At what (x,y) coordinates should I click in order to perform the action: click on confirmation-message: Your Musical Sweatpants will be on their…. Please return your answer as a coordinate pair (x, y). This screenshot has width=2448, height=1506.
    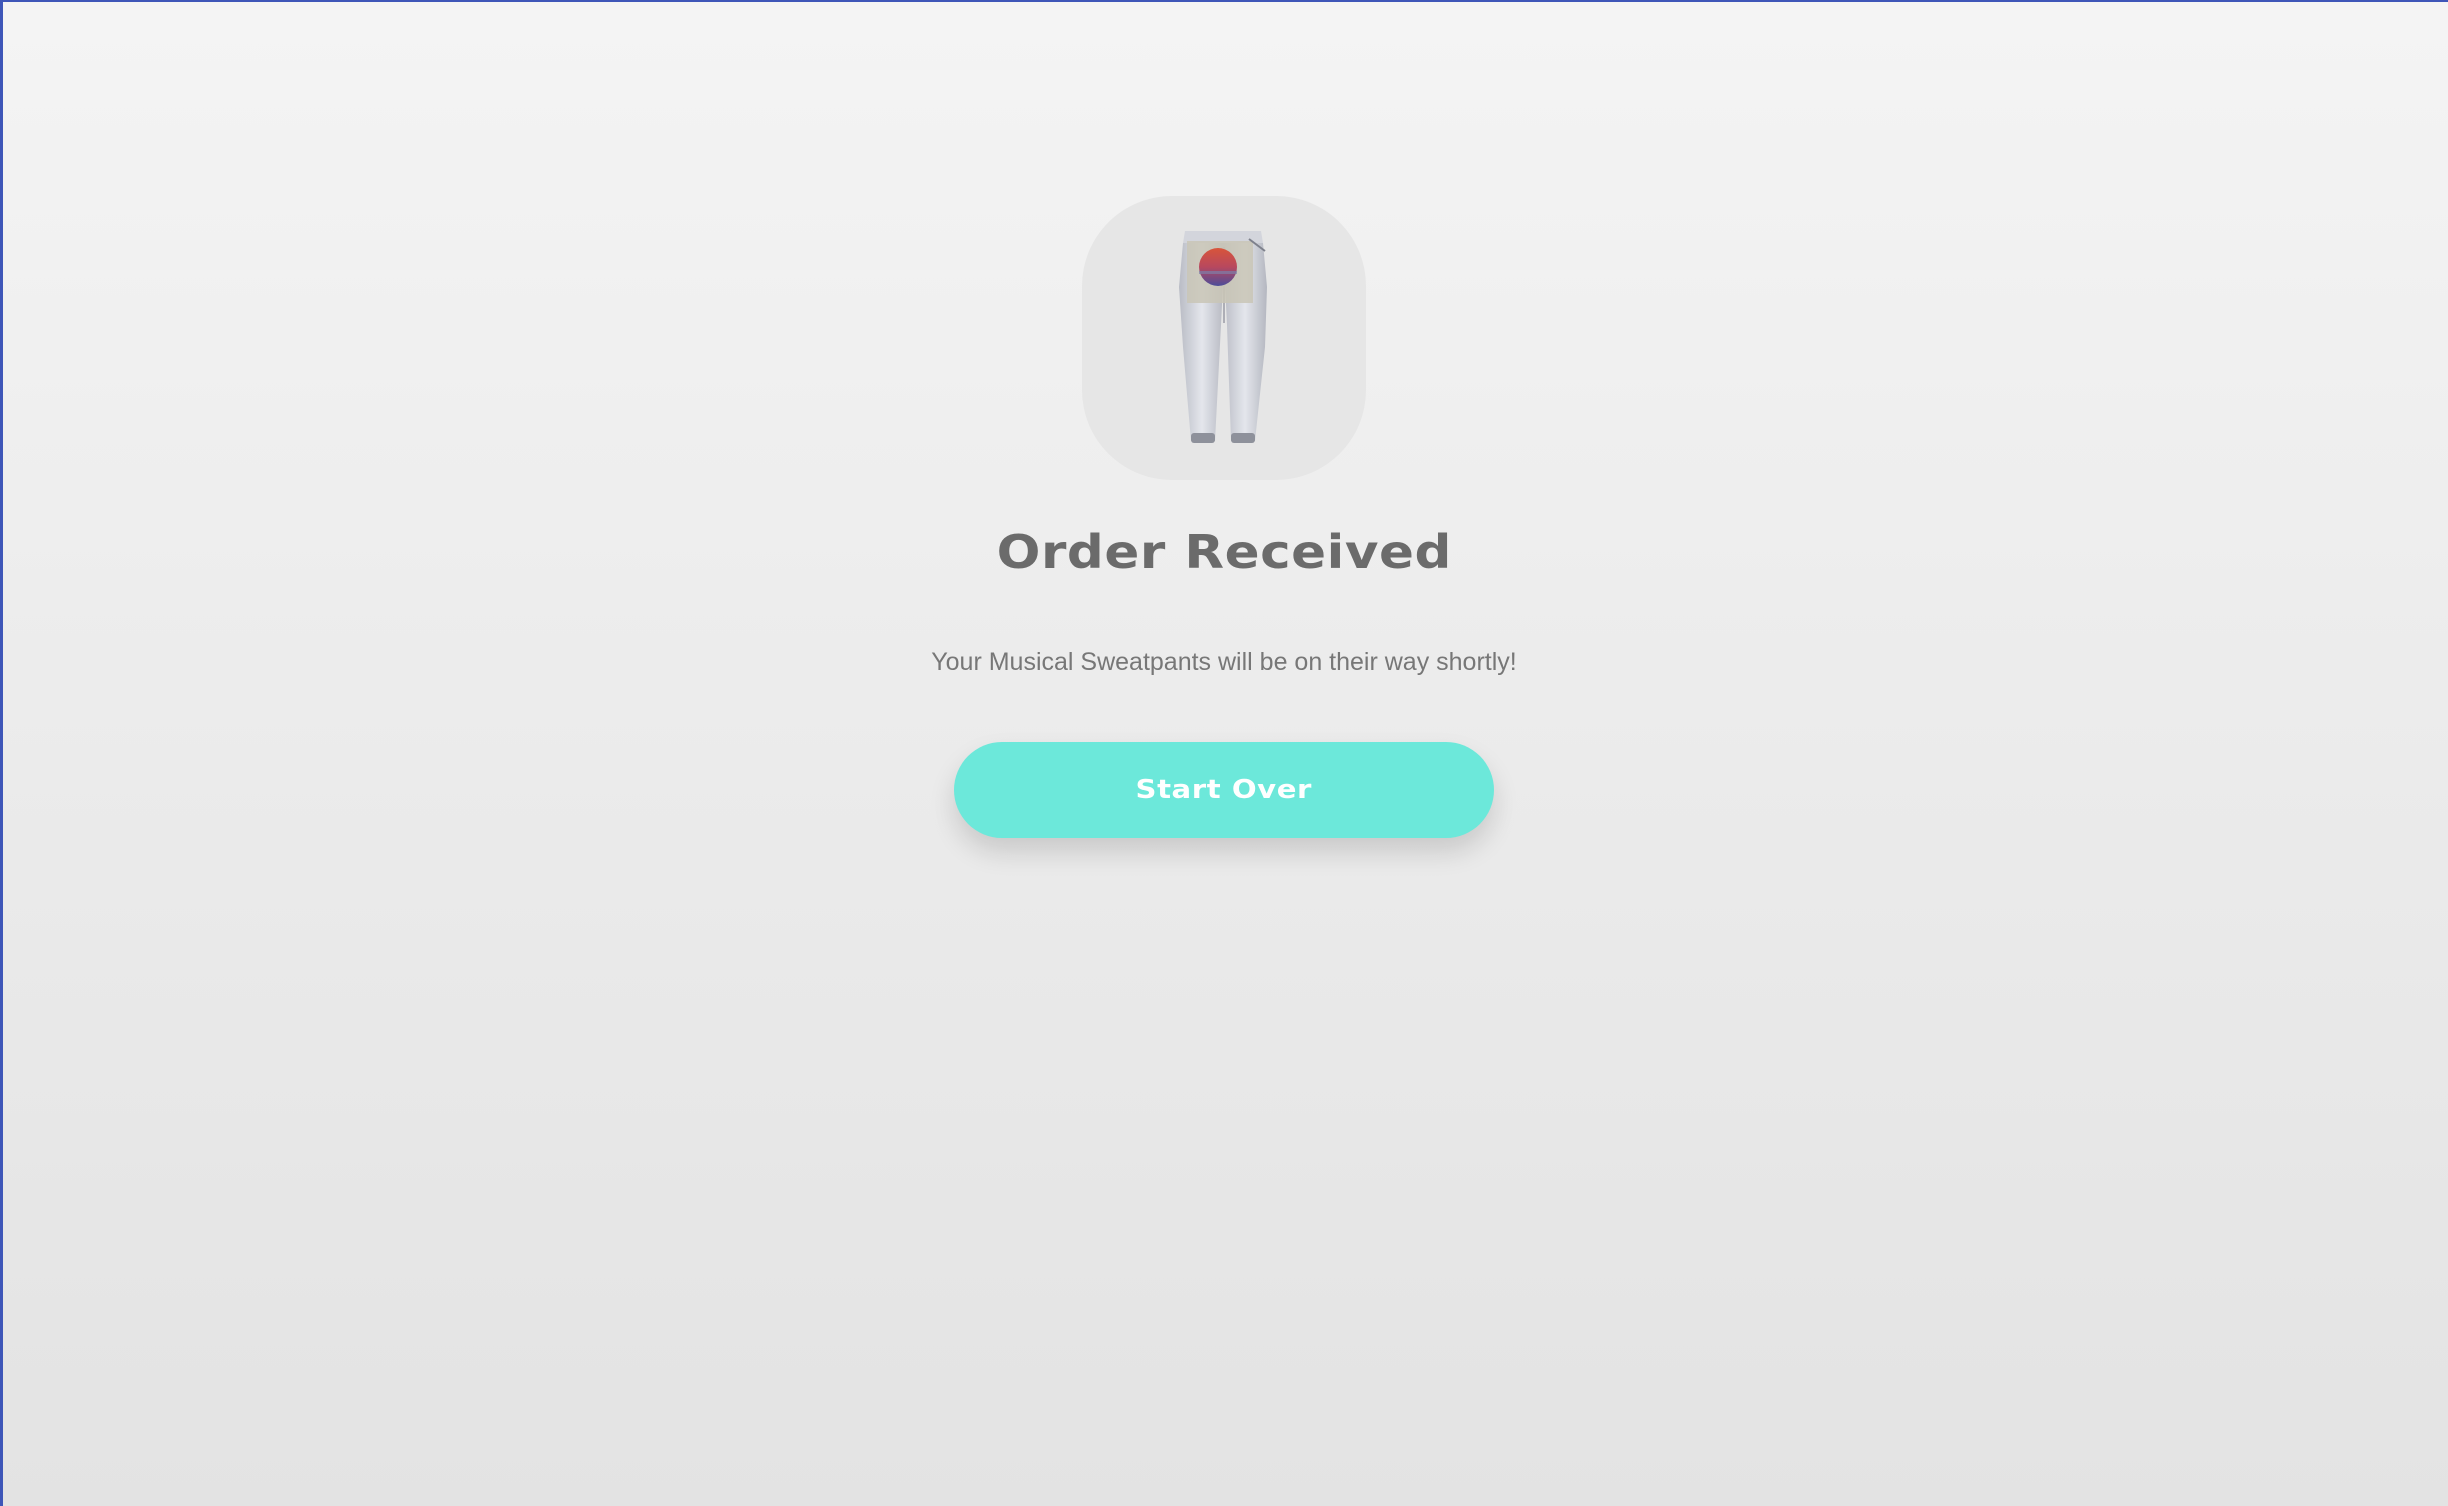
    Looking at the image, I should click on (1224, 661).